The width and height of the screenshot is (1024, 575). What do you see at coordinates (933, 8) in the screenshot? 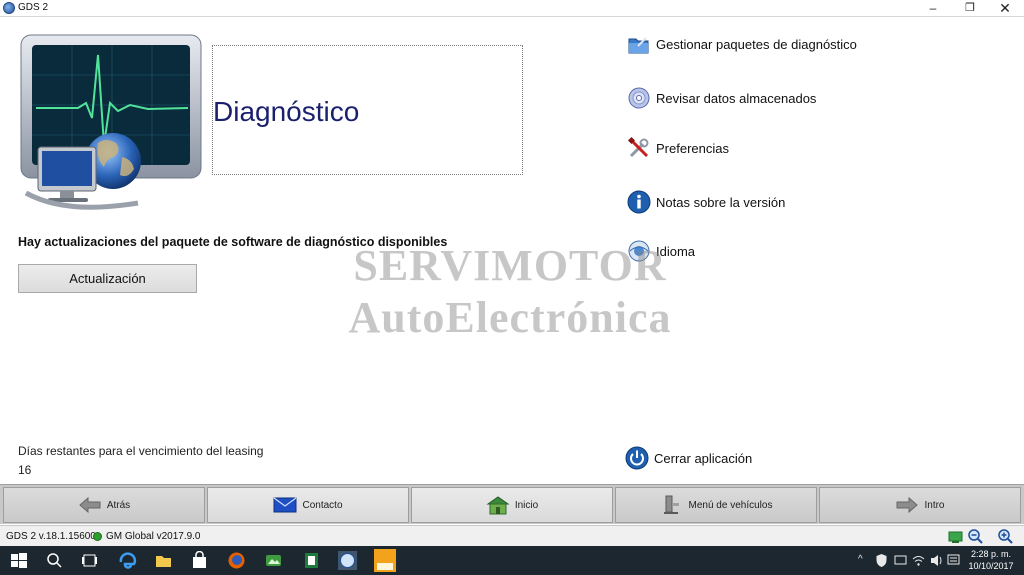
I see `minimize-button: –` at bounding box center [933, 8].